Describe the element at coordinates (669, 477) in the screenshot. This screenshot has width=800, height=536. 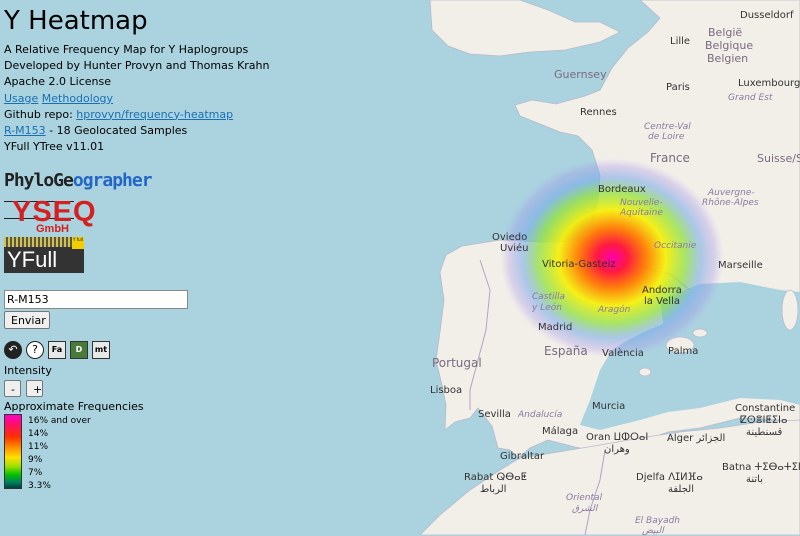
I see `map-label-djelfa: Djelfa ⴷⵊⵍⴼⴰ` at that location.